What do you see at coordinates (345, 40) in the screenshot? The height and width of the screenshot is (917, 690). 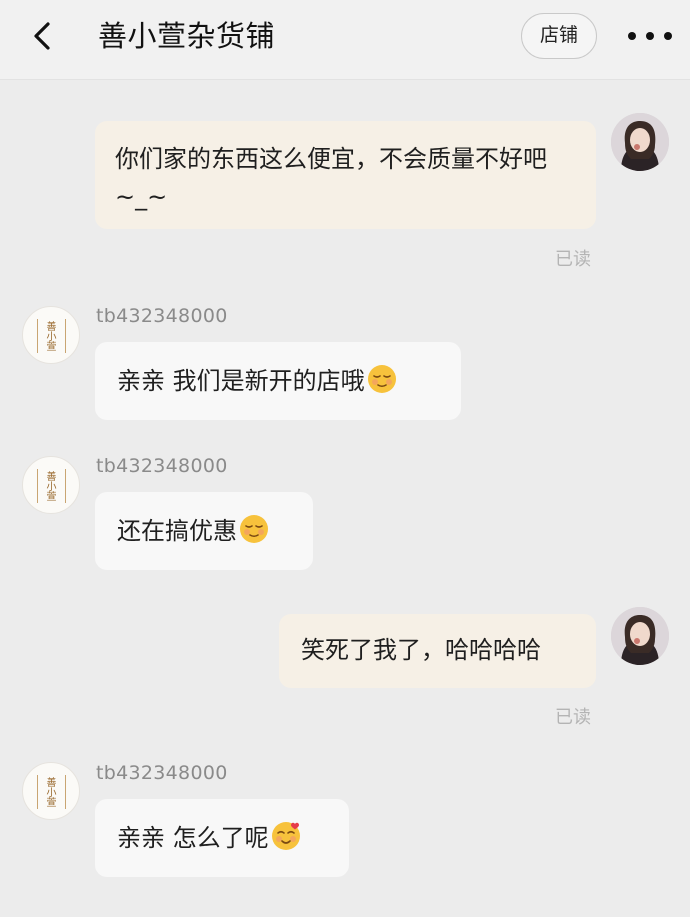 I see `top-bar: 善小萱杂货铺 店铺` at bounding box center [345, 40].